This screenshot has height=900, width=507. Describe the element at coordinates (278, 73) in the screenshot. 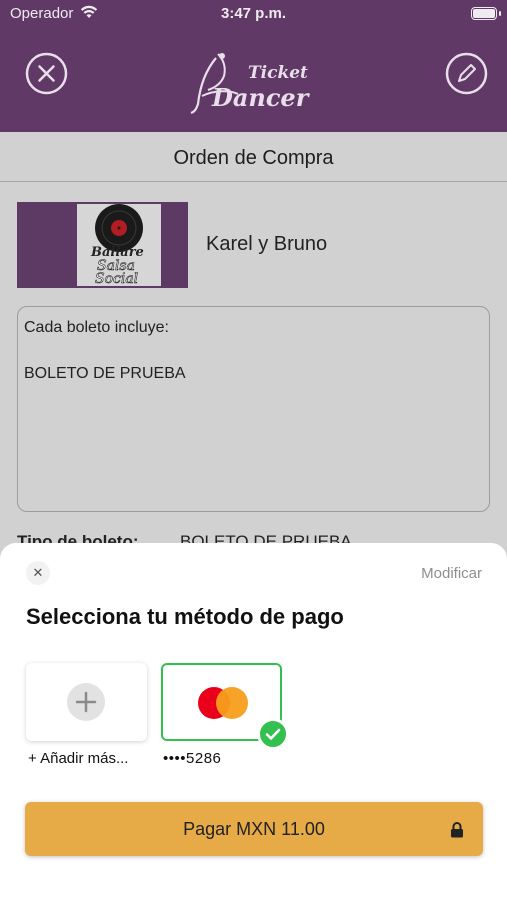

I see `logo-word-ticket: Ticket` at that location.